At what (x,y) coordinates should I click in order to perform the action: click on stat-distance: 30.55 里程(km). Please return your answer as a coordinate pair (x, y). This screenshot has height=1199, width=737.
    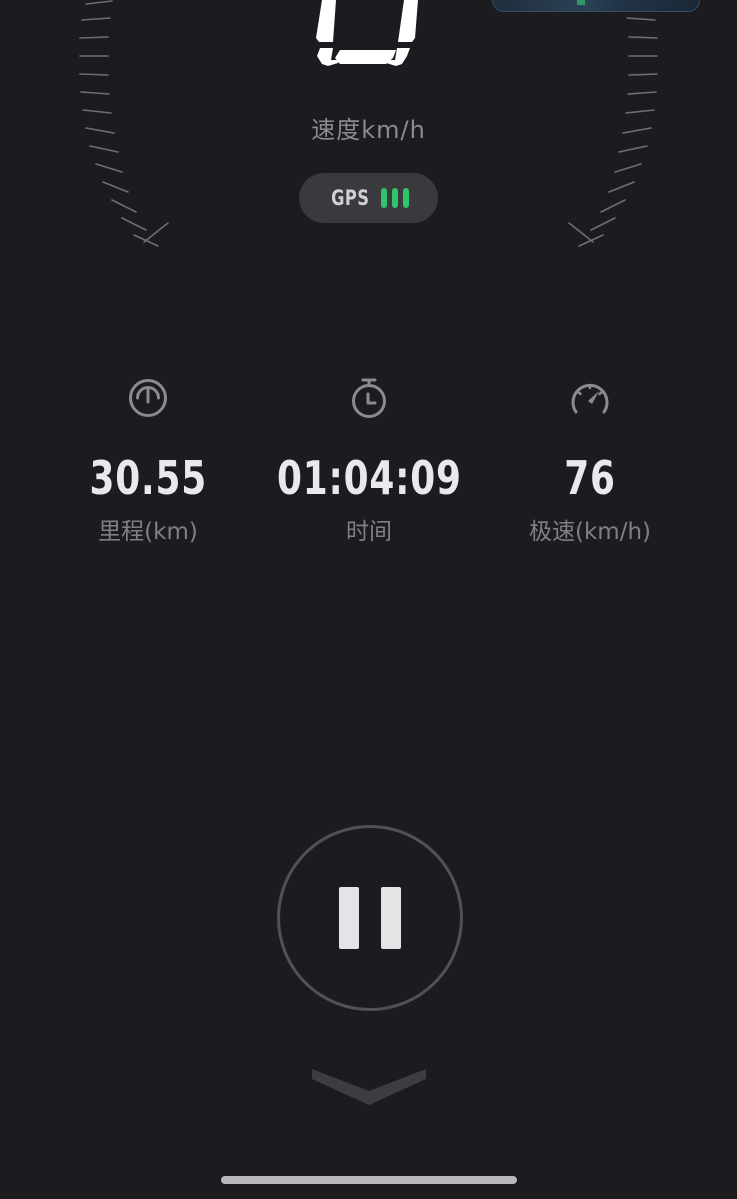
    Looking at the image, I should click on (148, 459).